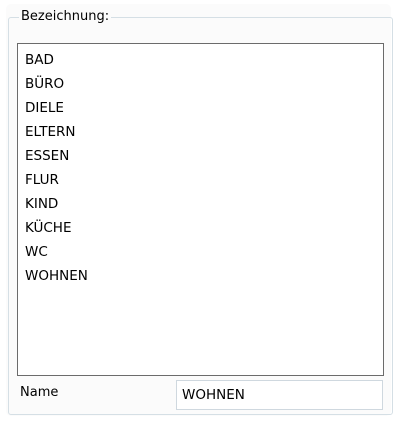 Image resolution: width=397 pixels, height=421 pixels. Describe the element at coordinates (204, 108) in the screenshot. I see `list-item: DIELE` at that location.